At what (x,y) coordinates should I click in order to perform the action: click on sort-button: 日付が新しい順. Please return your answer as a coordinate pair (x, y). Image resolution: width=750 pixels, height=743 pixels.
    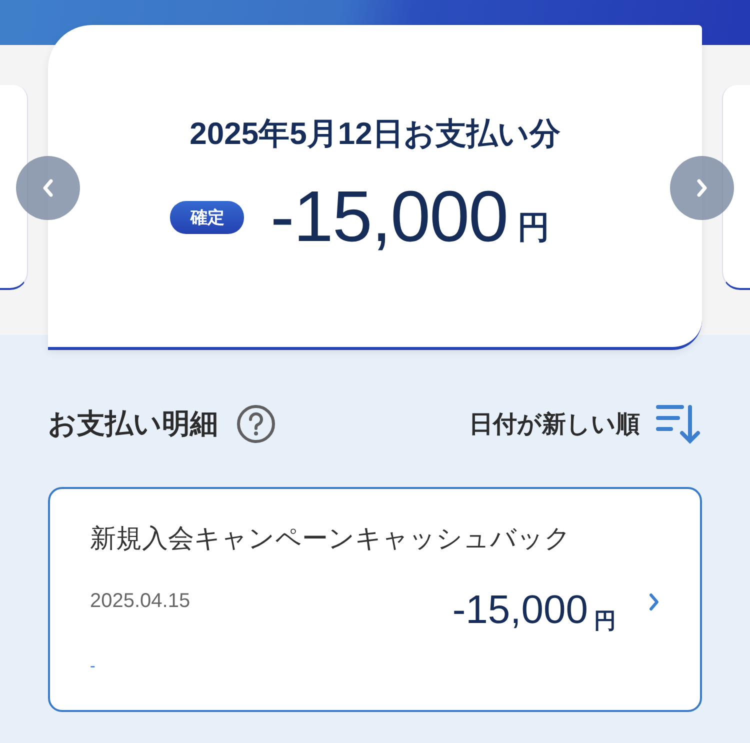
    Looking at the image, I should click on (554, 424).